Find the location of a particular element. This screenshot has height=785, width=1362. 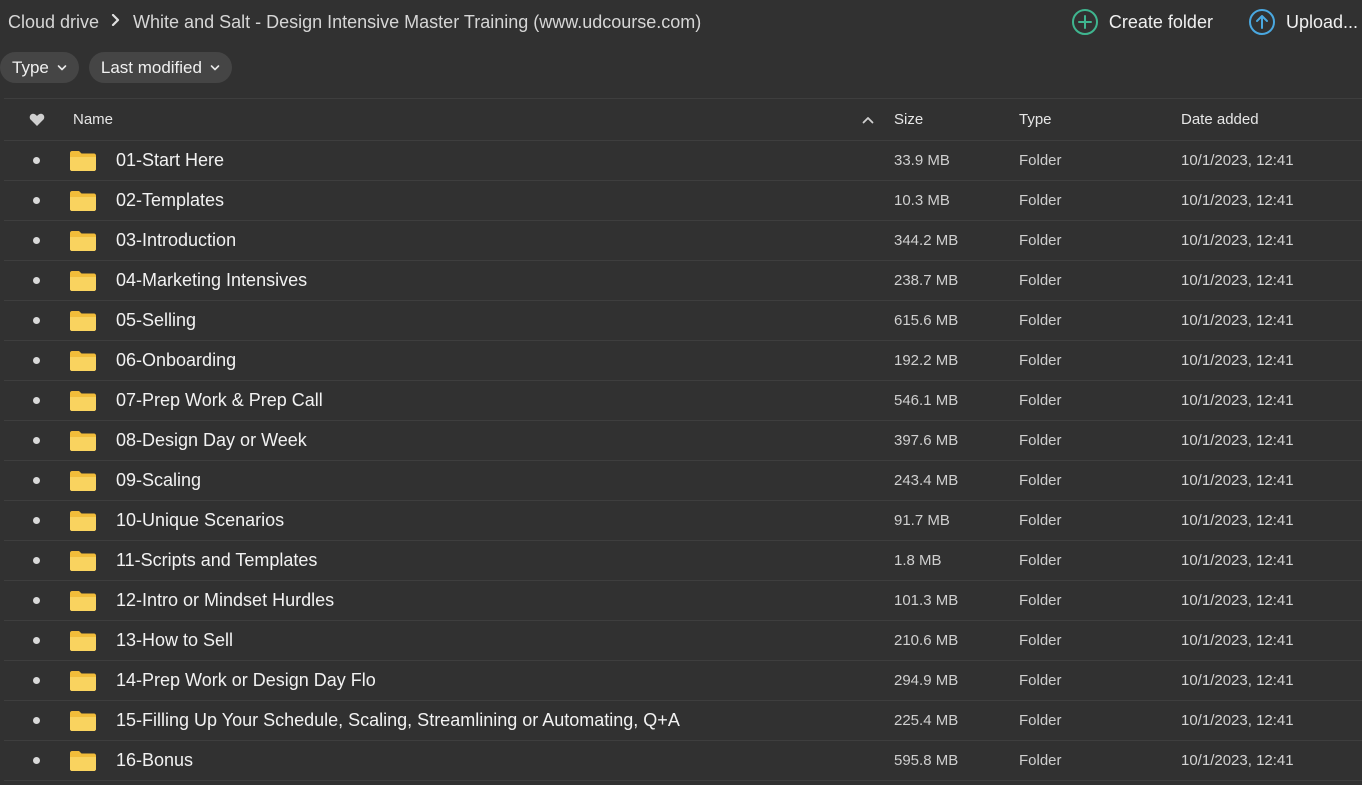

file-name: 02-Templates is located at coordinates (170, 200).